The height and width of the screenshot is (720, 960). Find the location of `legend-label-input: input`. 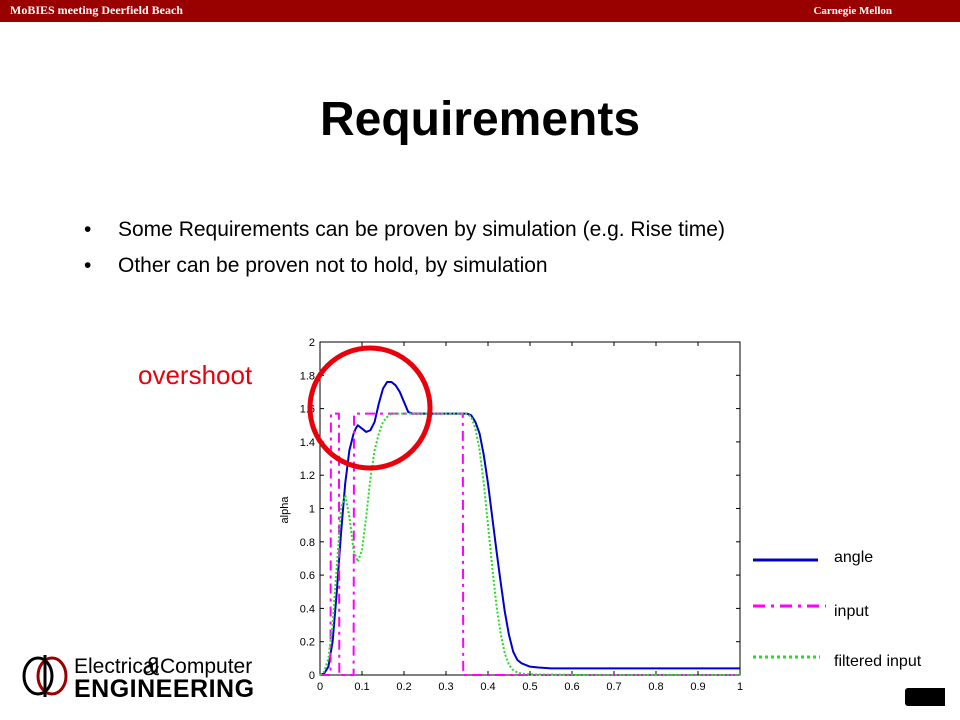

legend-label-input: input is located at coordinates (851, 611).